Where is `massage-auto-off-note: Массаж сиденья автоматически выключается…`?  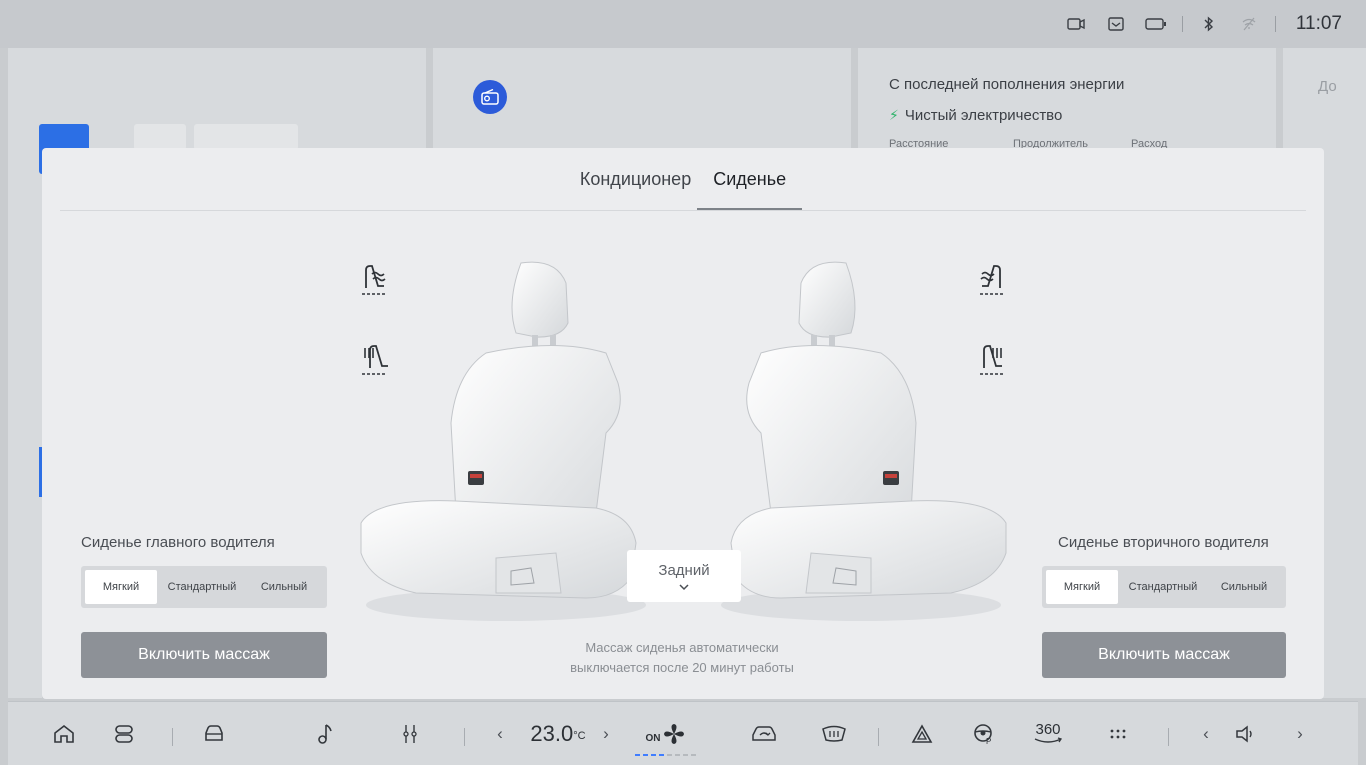 massage-auto-off-note: Массаж сиденья автоматически выключается… is located at coordinates (682, 658).